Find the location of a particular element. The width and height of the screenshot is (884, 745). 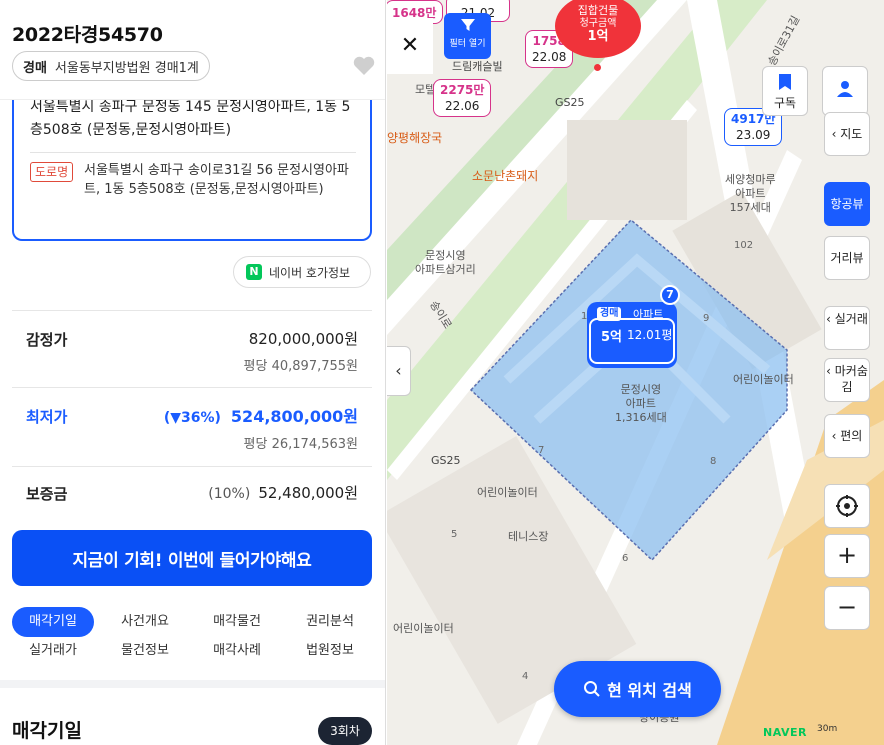

map-label-apt-name-text: 세양청마루 is located at coordinates (750, 179).